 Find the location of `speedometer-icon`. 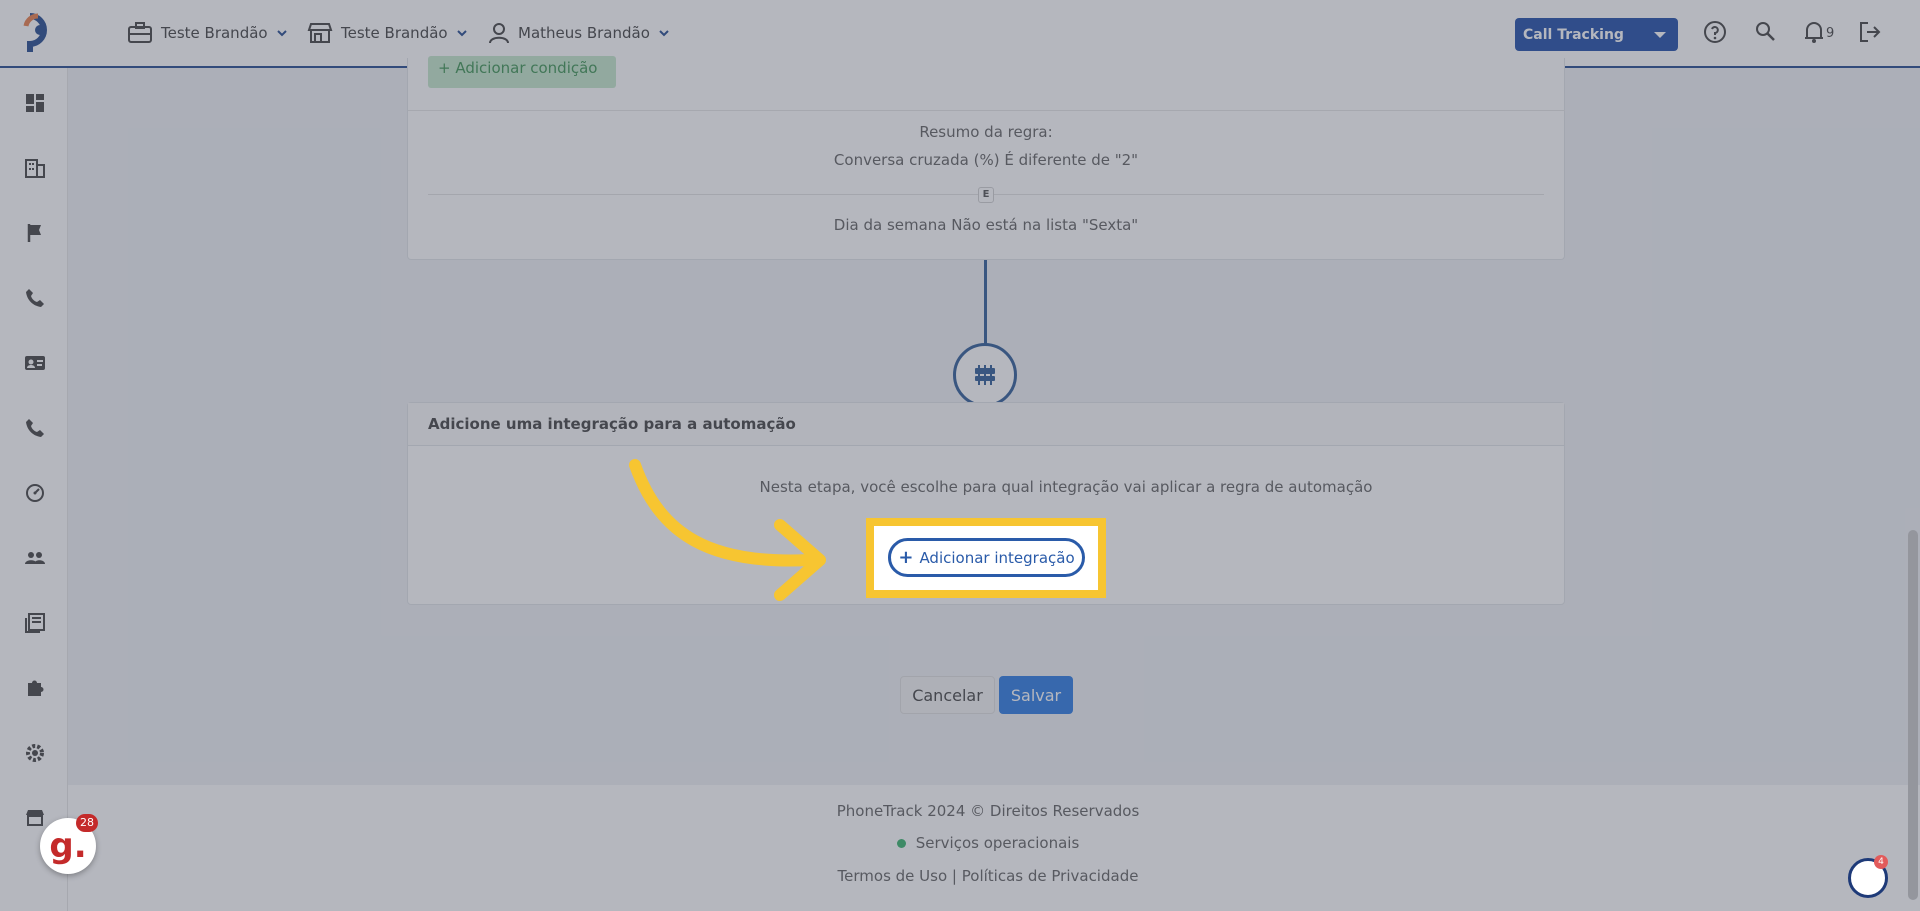

speedometer-icon is located at coordinates (35, 493).